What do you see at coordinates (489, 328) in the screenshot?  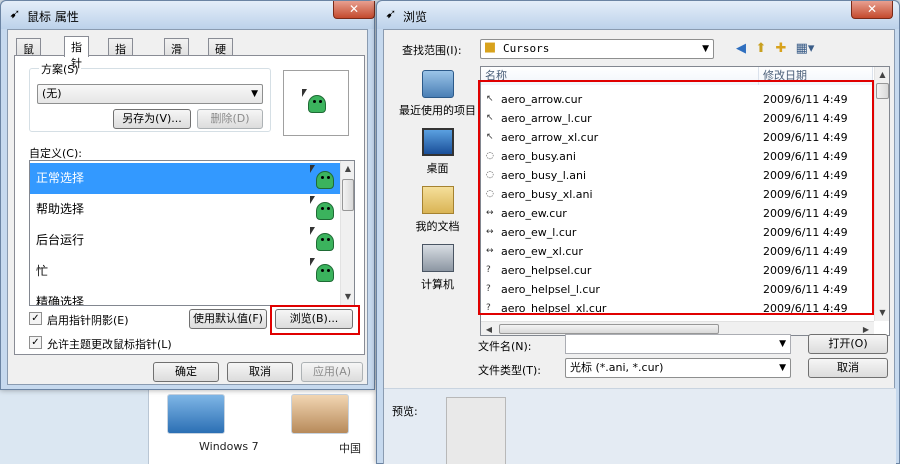 I see `scroll-left-icon: ◀` at bounding box center [489, 328].